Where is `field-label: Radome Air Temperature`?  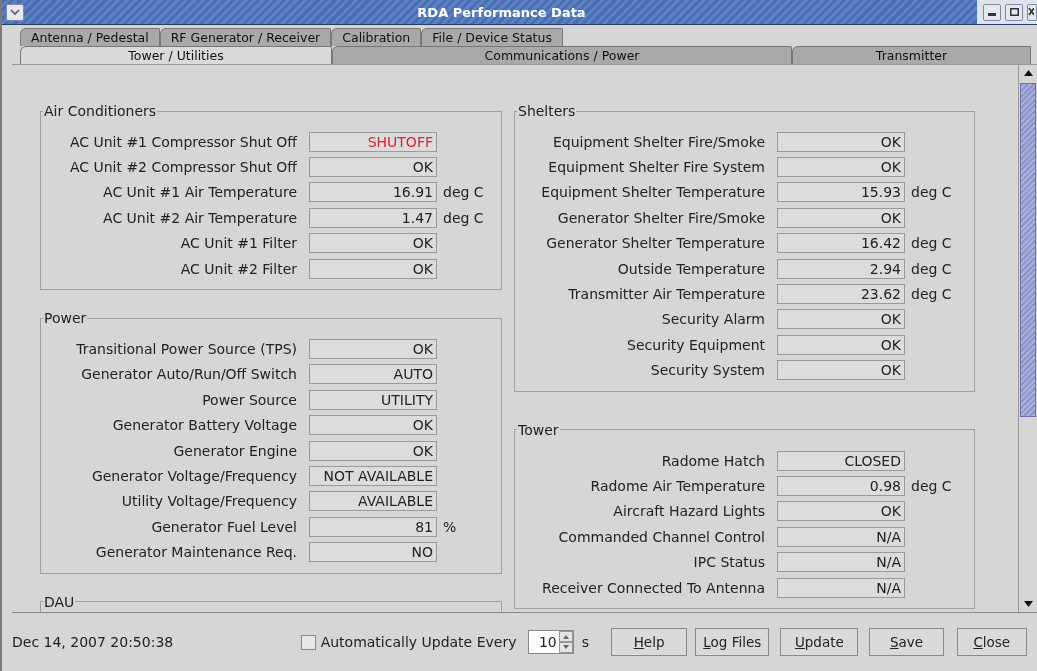 field-label: Radome Air Temperature is located at coordinates (677, 486).